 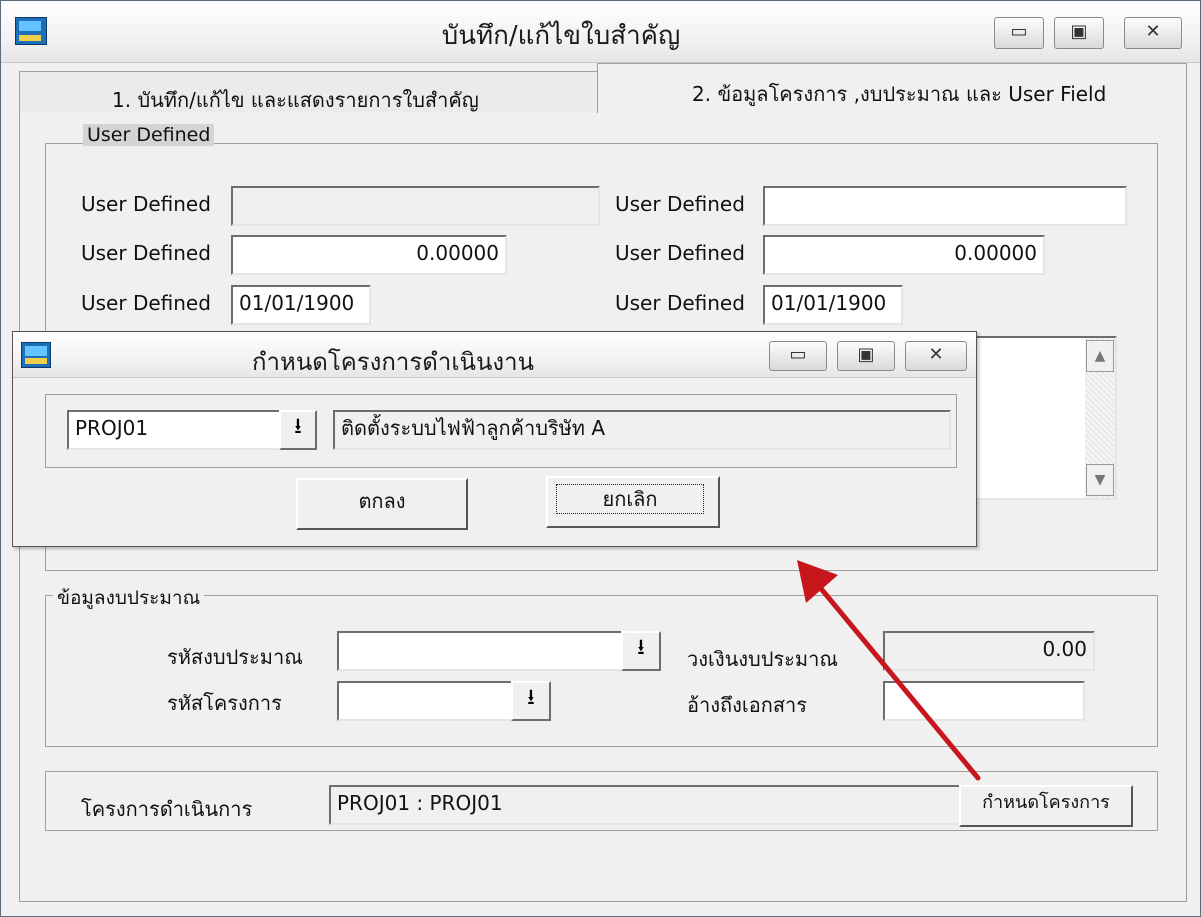 I want to click on annotation-arrow, so click(x=889, y=670).